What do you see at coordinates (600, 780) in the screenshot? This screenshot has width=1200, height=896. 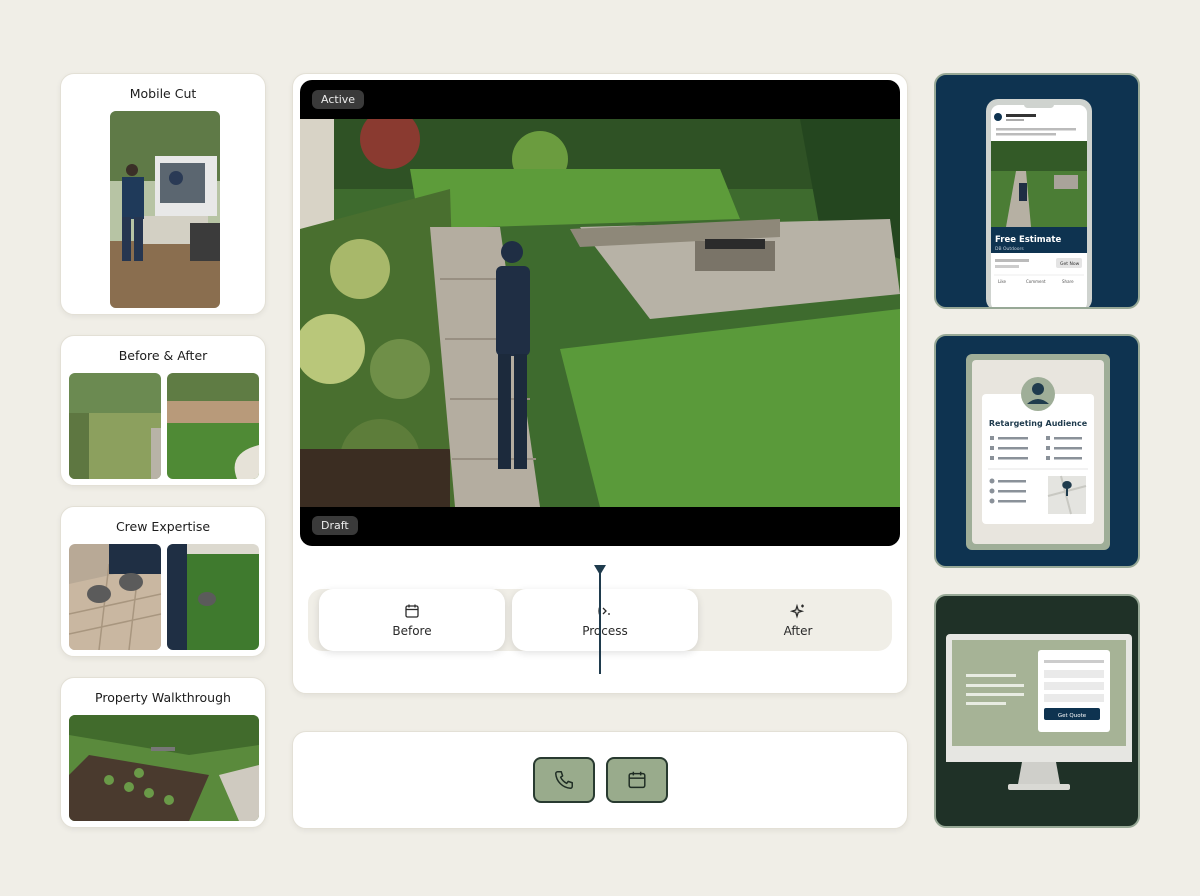 I see `action-card` at bounding box center [600, 780].